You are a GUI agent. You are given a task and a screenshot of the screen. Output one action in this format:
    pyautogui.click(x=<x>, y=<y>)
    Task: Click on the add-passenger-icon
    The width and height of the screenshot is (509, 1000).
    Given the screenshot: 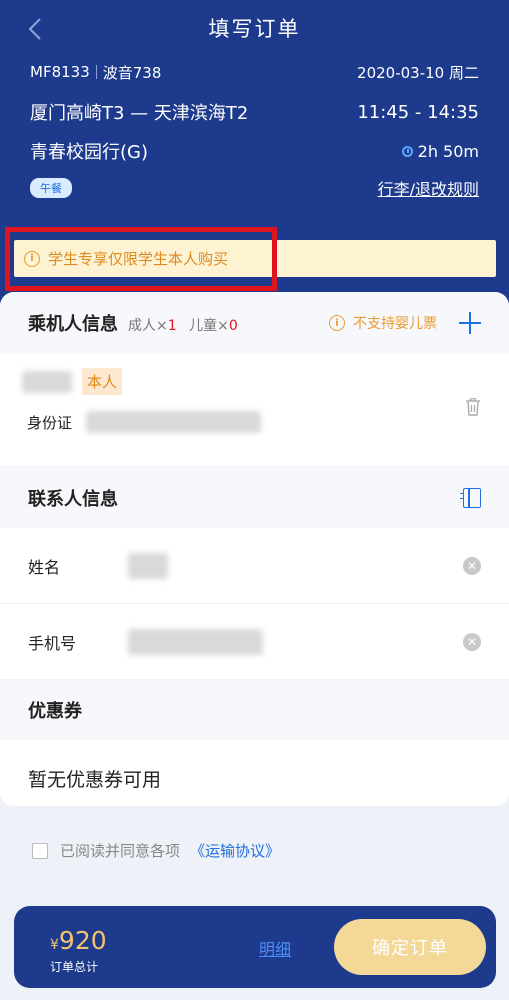 What is the action you would take?
    pyautogui.click(x=470, y=323)
    